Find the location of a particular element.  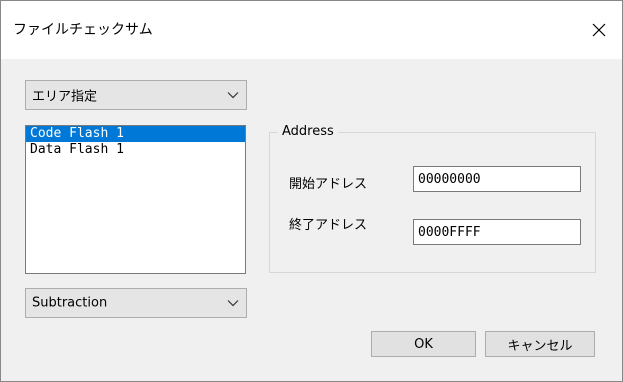

address-group-legend: Address is located at coordinates (308, 131).